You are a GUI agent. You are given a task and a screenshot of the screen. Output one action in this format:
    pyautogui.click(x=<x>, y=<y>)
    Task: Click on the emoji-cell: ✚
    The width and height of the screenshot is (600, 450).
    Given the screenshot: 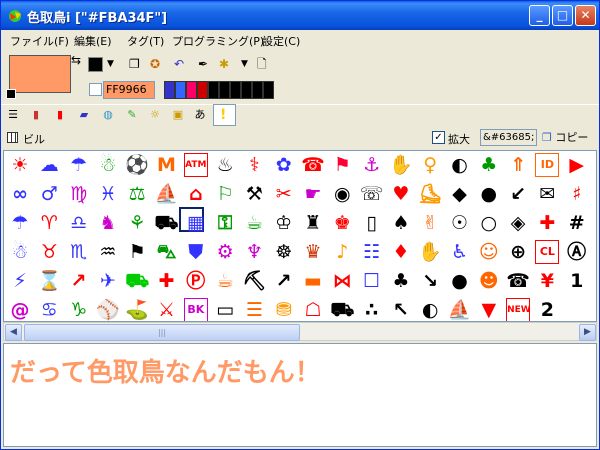 What is the action you would take?
    pyautogui.click(x=547, y=223)
    